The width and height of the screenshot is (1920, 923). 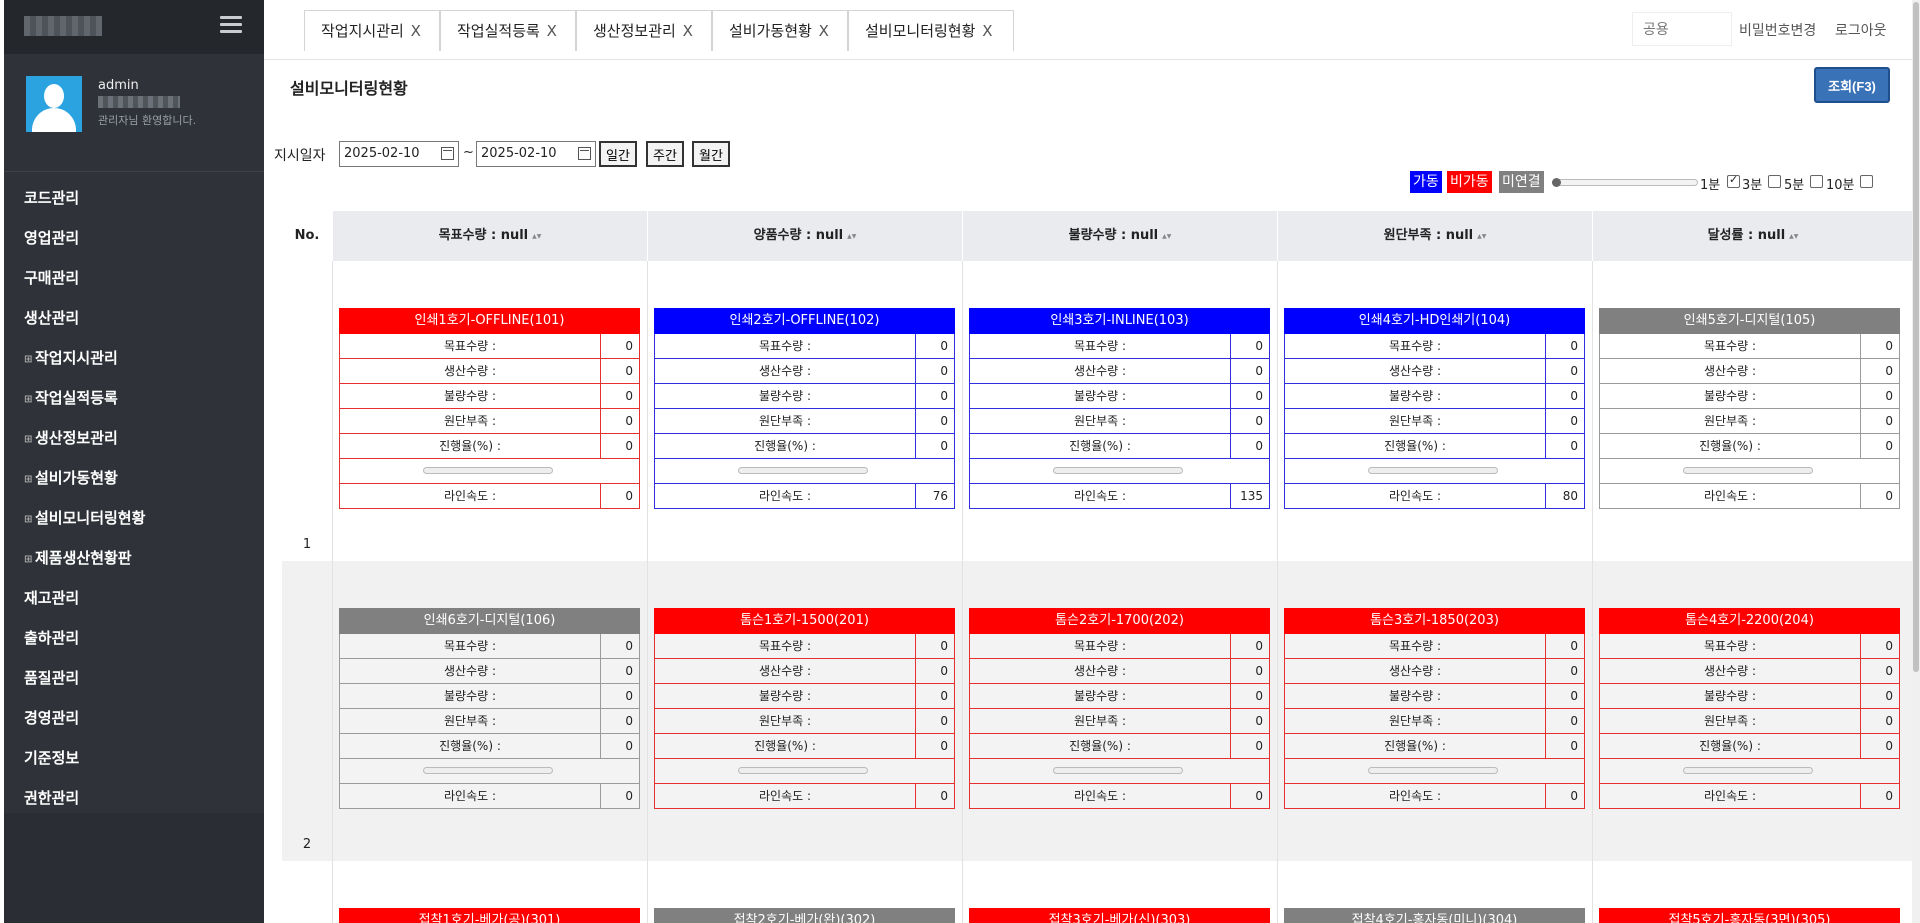 I want to click on column-divider, so click(x=647, y=592).